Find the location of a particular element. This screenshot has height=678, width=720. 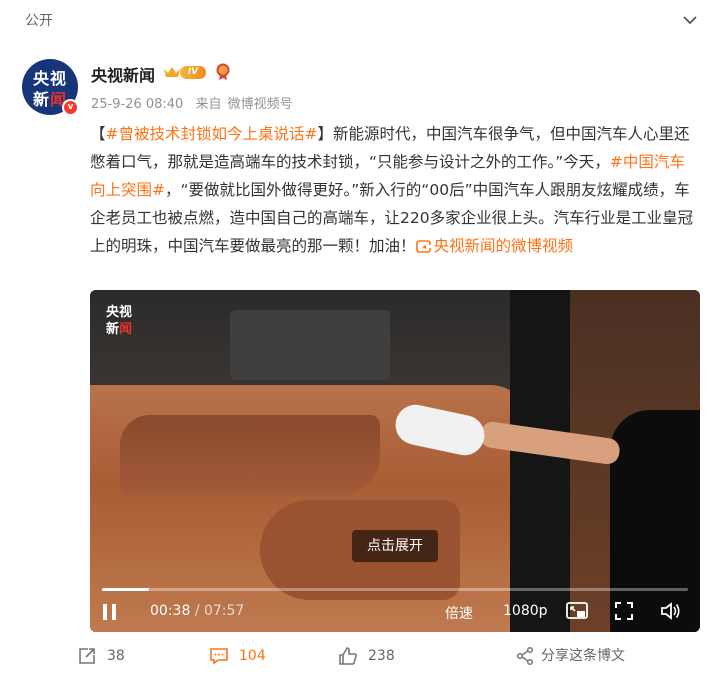

pause-icon is located at coordinates (110, 612).